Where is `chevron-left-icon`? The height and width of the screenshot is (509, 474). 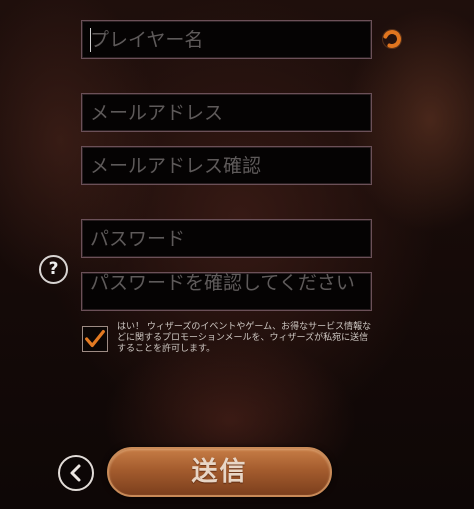
chevron-left-icon is located at coordinates (75, 473).